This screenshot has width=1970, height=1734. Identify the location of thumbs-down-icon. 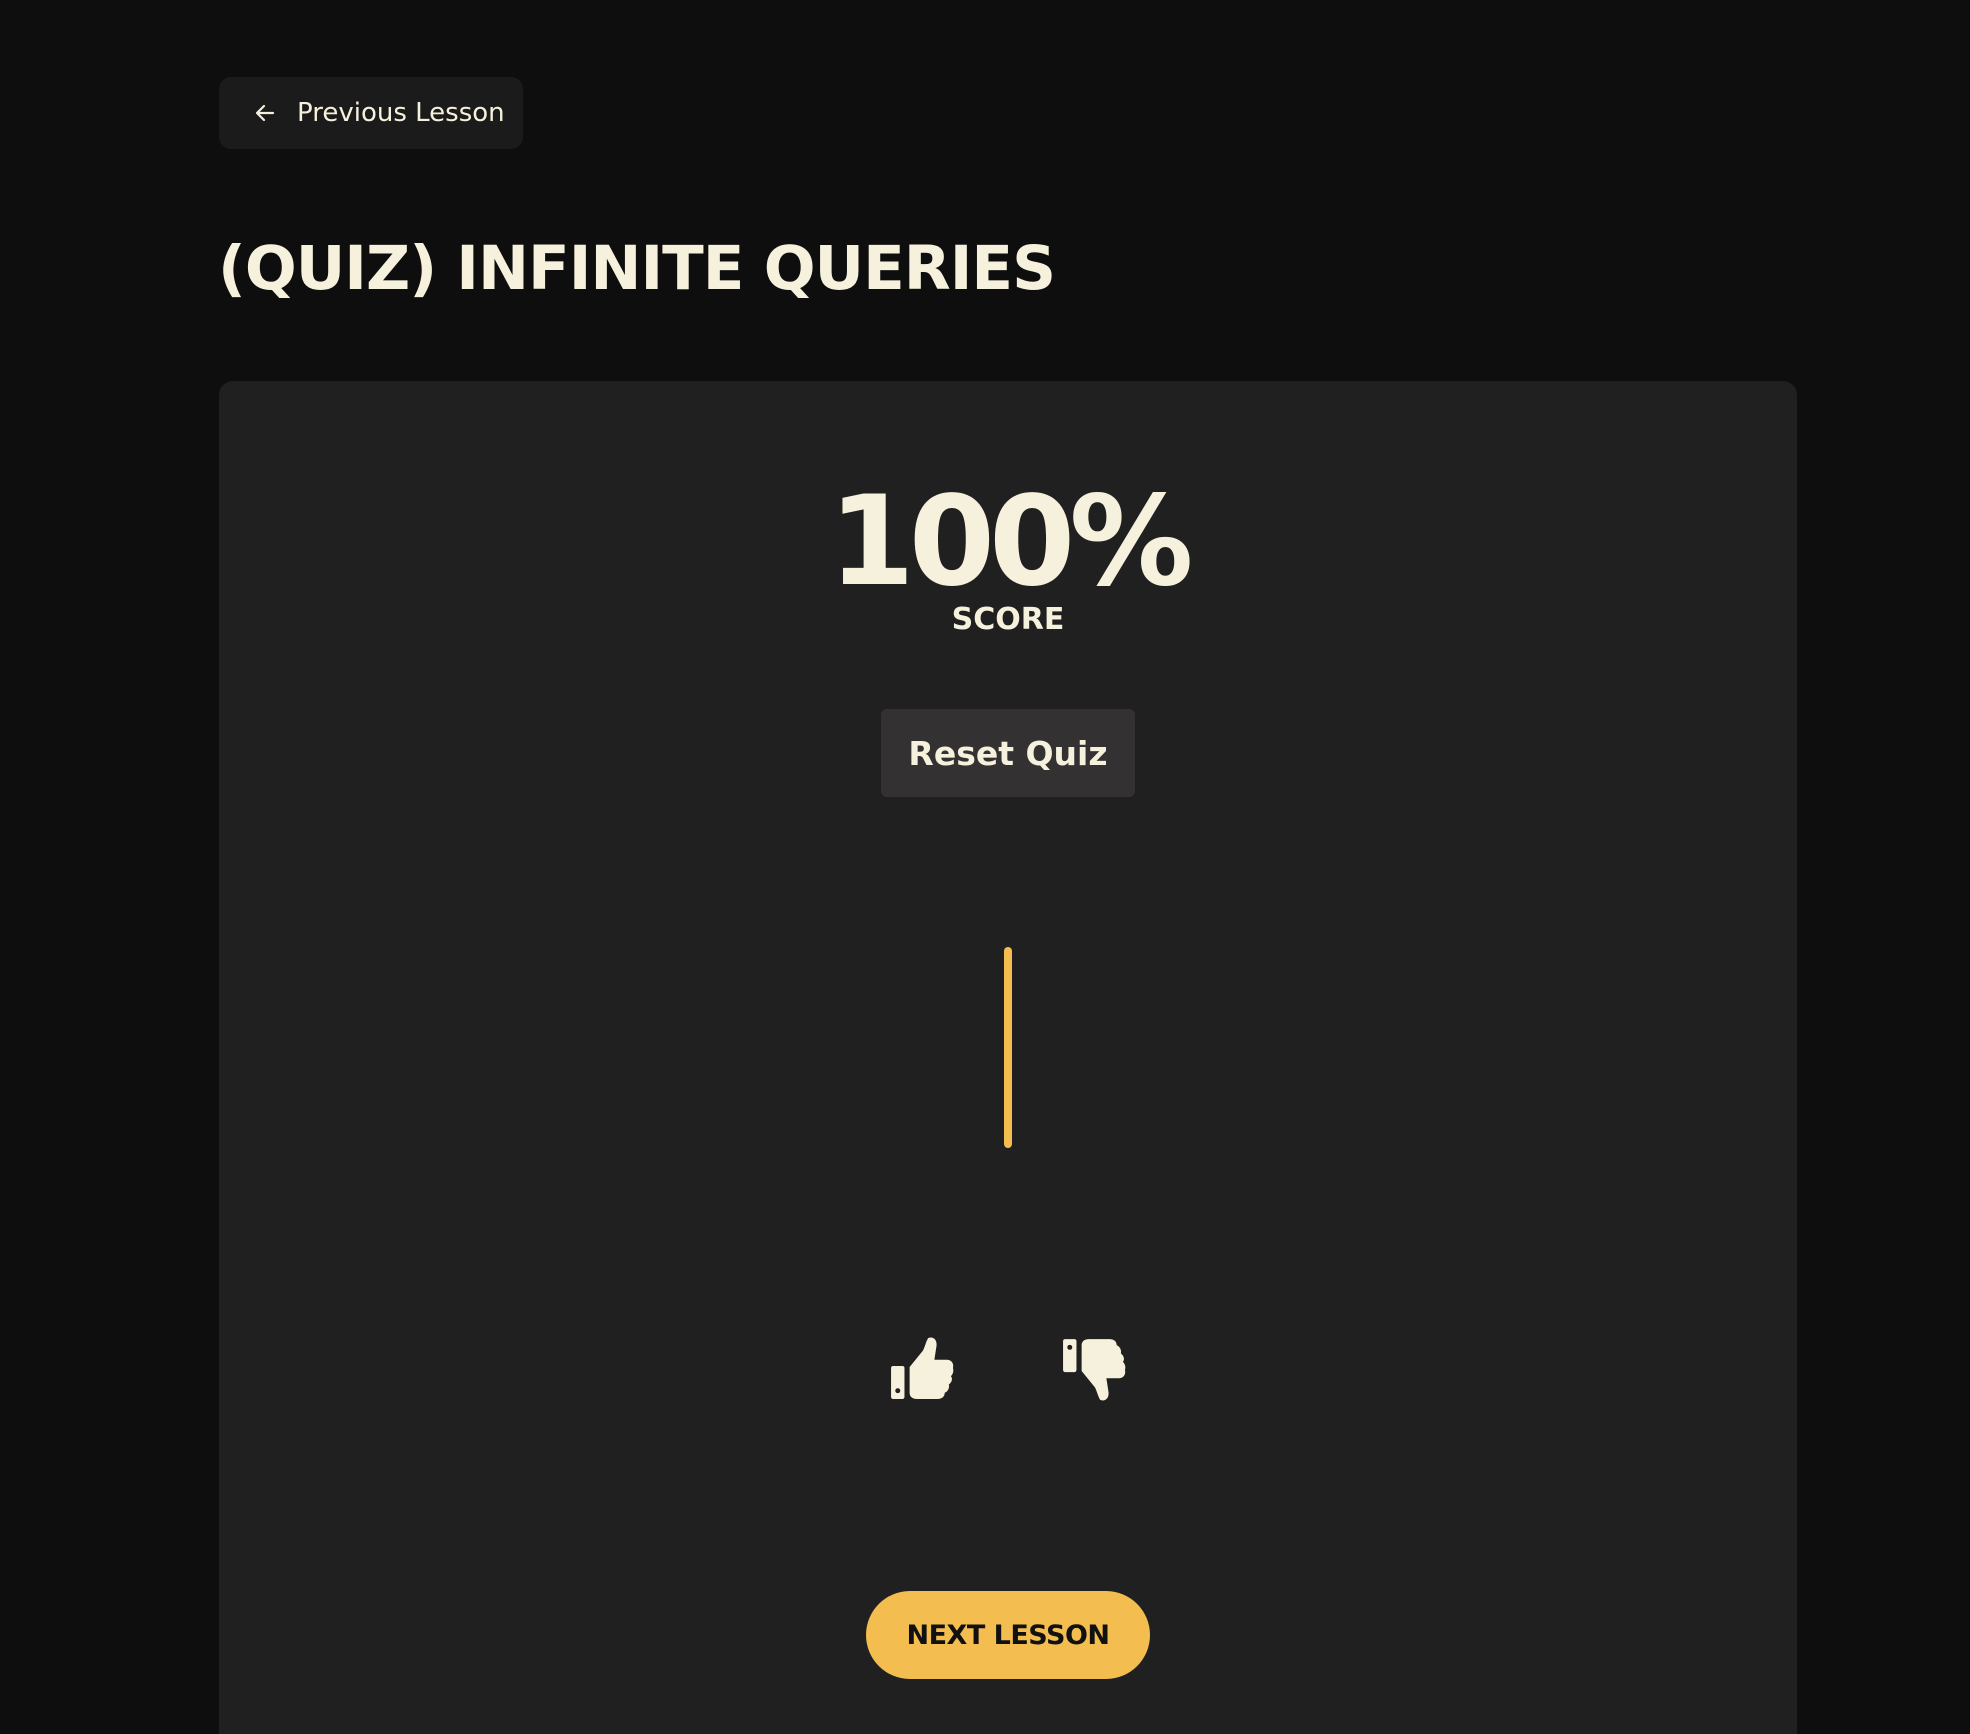
(1094, 1370).